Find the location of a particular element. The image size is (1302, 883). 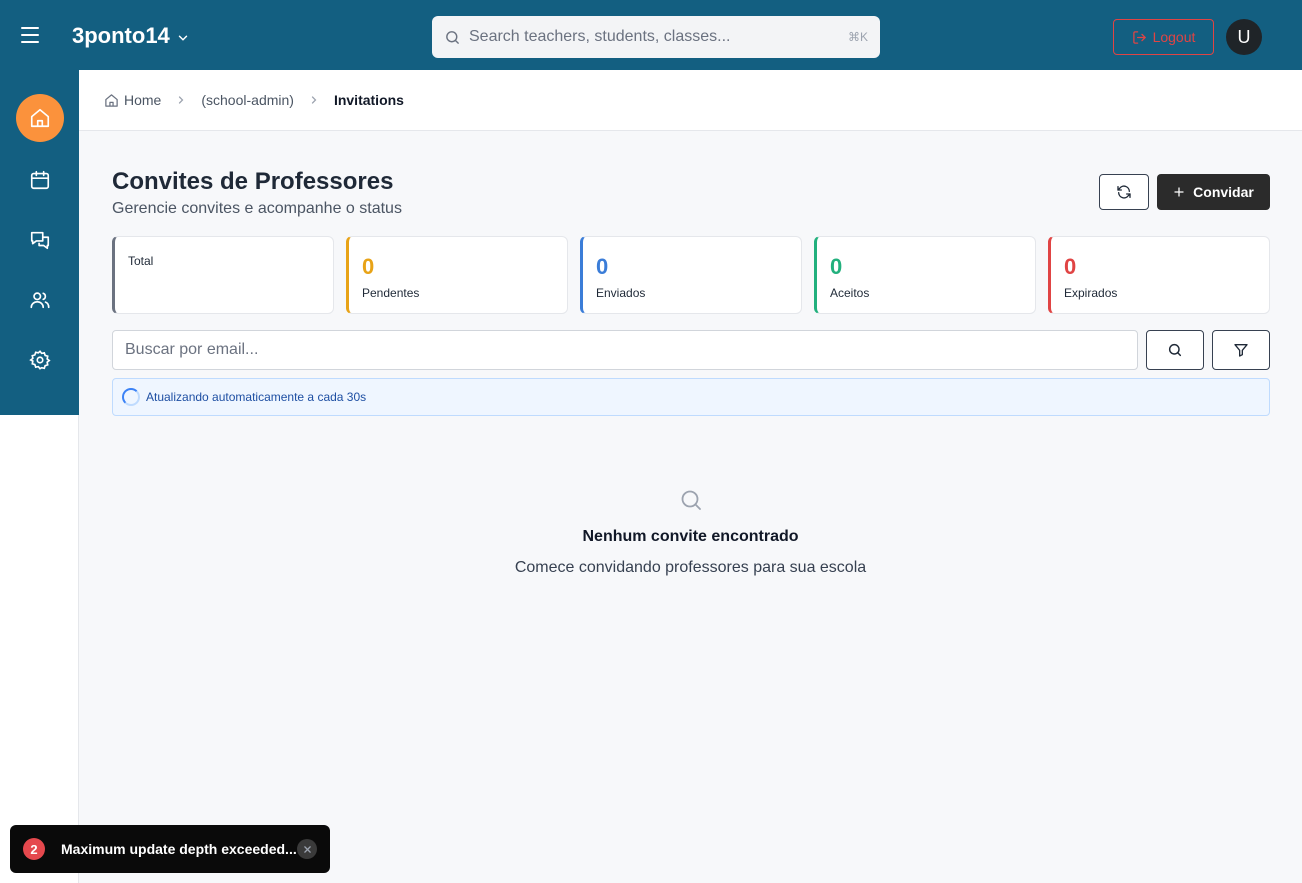

refresh-button is located at coordinates (1124, 192).